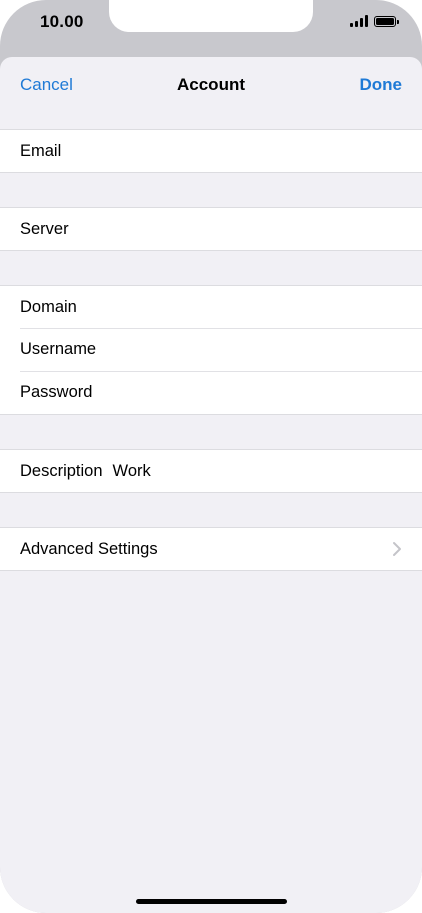  What do you see at coordinates (58, 349) in the screenshot?
I see `username-label: Username` at bounding box center [58, 349].